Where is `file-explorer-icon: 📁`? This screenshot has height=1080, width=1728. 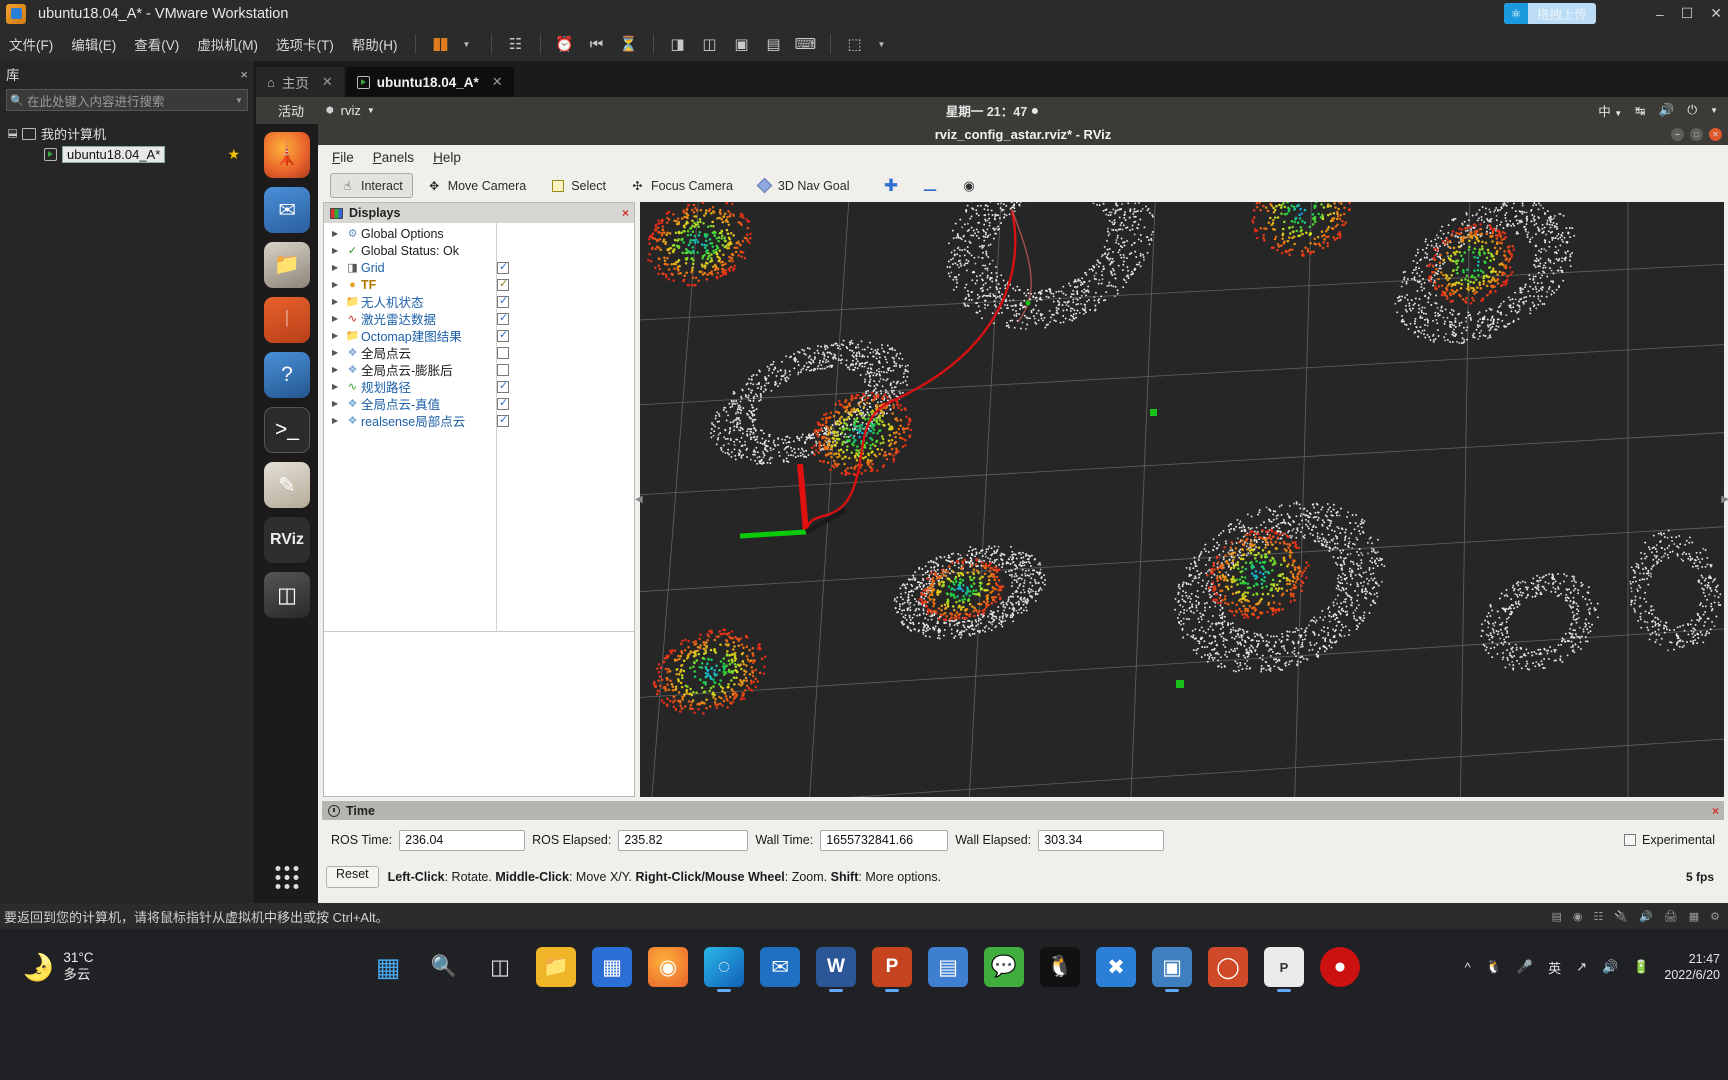 file-explorer-icon: 📁 is located at coordinates (556, 967).